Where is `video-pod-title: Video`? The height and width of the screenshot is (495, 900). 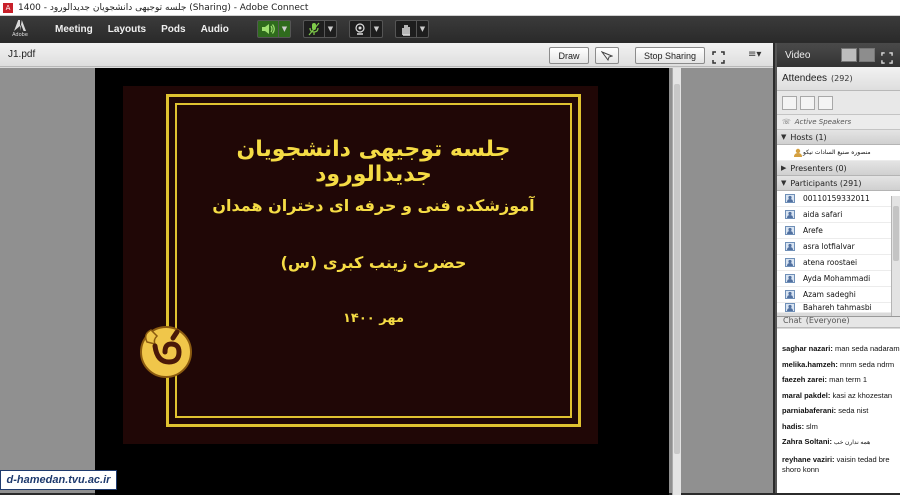
video-pod-title: Video is located at coordinates (798, 55).